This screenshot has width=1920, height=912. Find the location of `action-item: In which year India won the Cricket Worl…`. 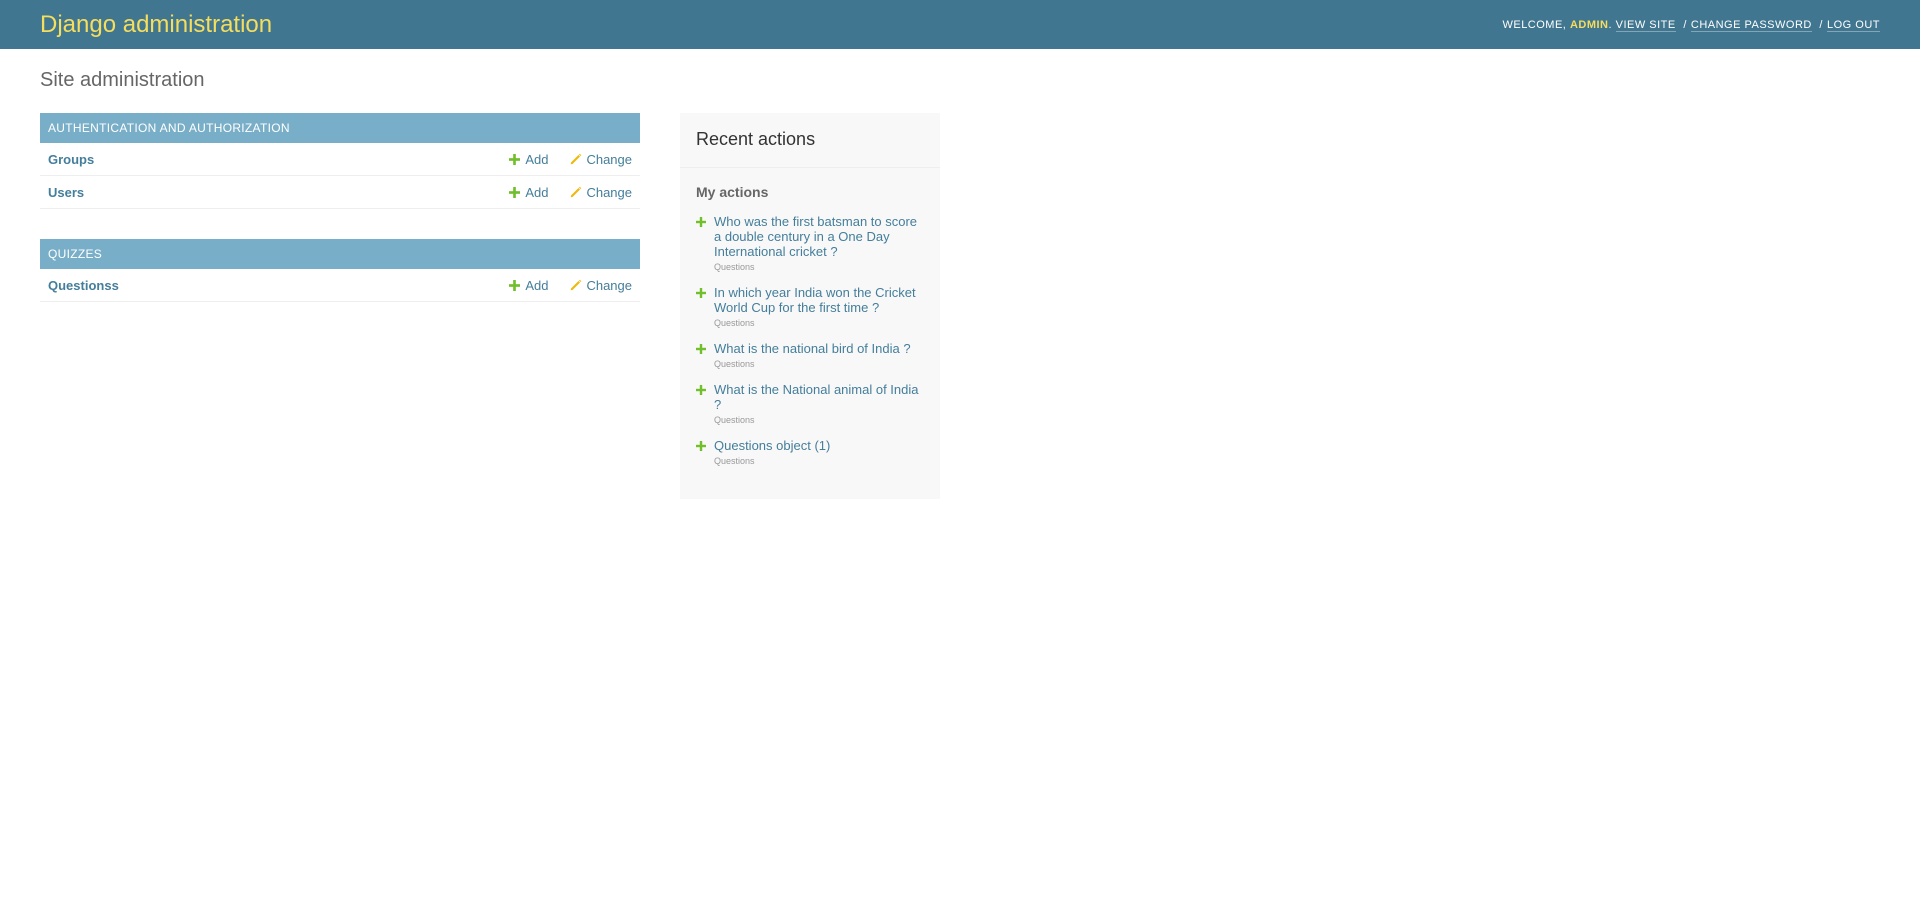

action-item: In which year India won the Cricket Worl… is located at coordinates (810, 306).